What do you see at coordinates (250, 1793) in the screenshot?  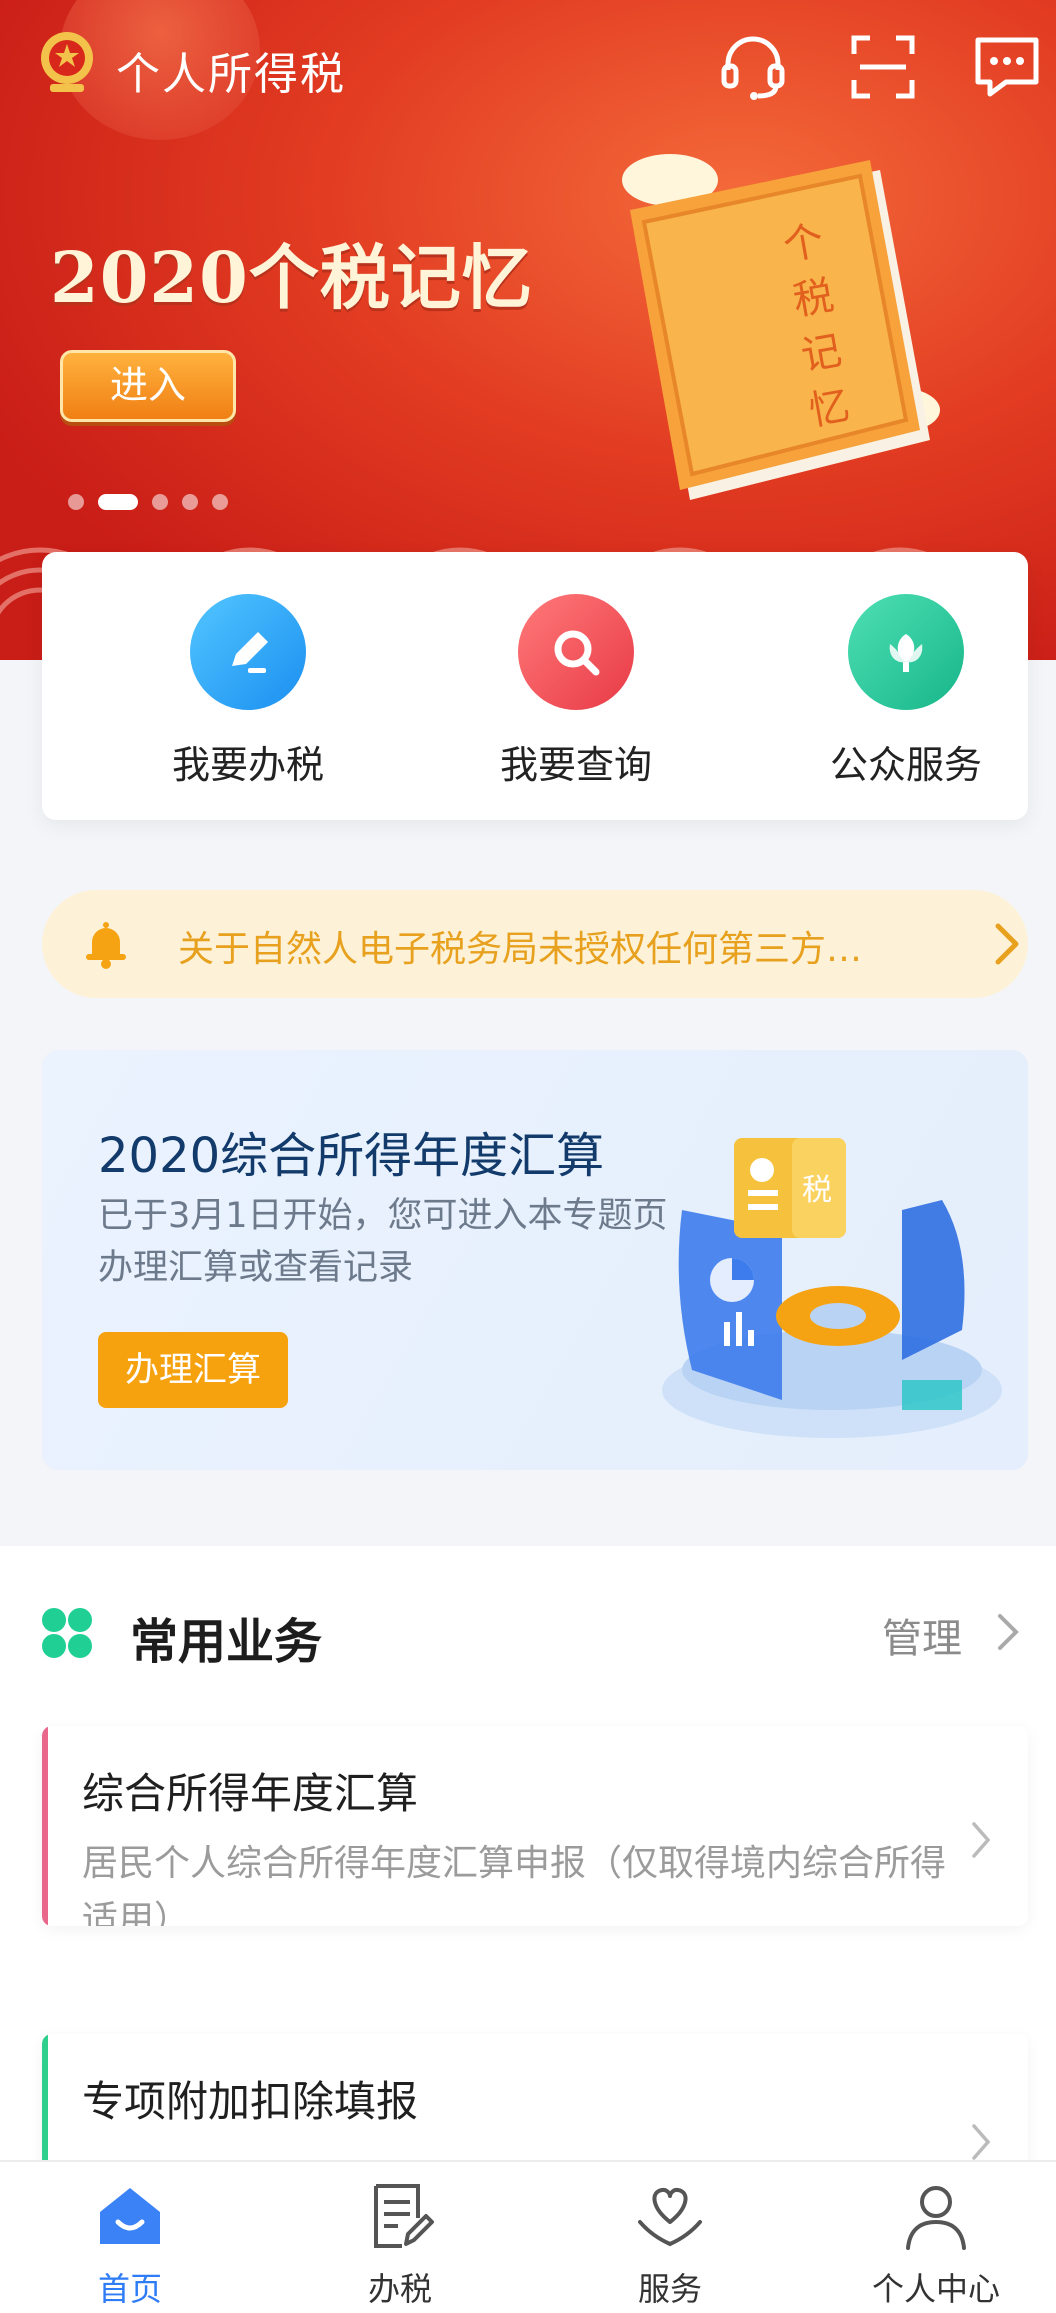 I see `business-item-title: 综合所得年度汇算` at bounding box center [250, 1793].